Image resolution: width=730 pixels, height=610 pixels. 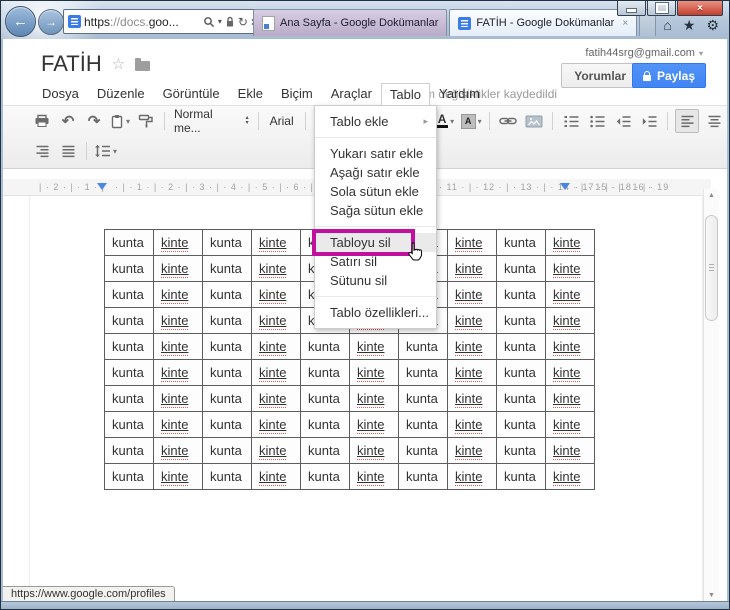 What do you see at coordinates (600, 75) in the screenshot?
I see `comments-button: Yorumlar` at bounding box center [600, 75].